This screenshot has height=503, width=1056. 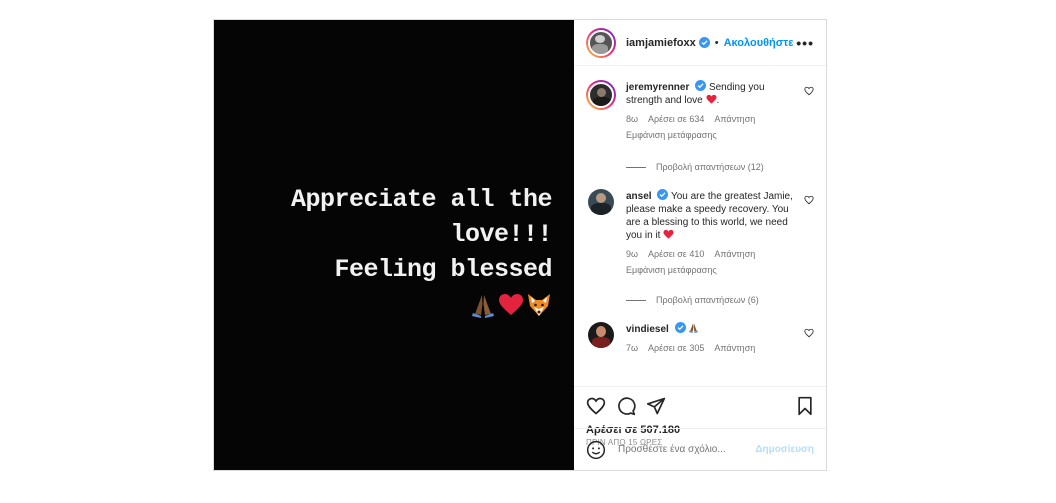 What do you see at coordinates (656, 406) in the screenshot?
I see `share-paper-plane-icon` at bounding box center [656, 406].